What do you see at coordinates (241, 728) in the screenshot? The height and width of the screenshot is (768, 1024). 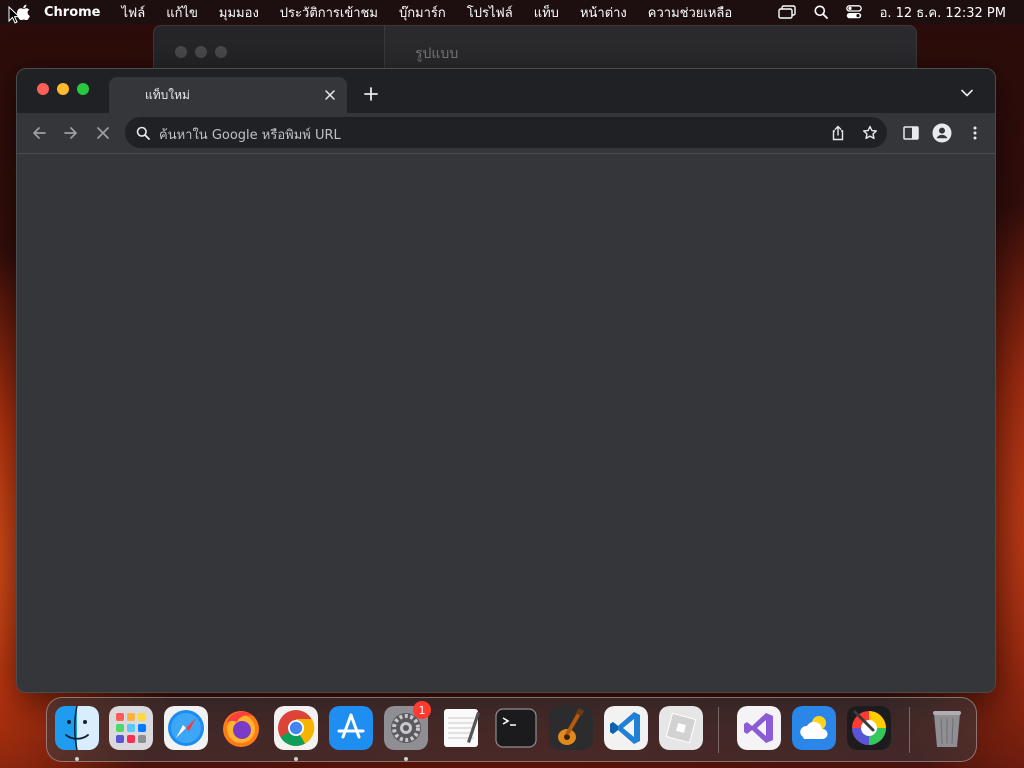 I see `firefox-icon` at bounding box center [241, 728].